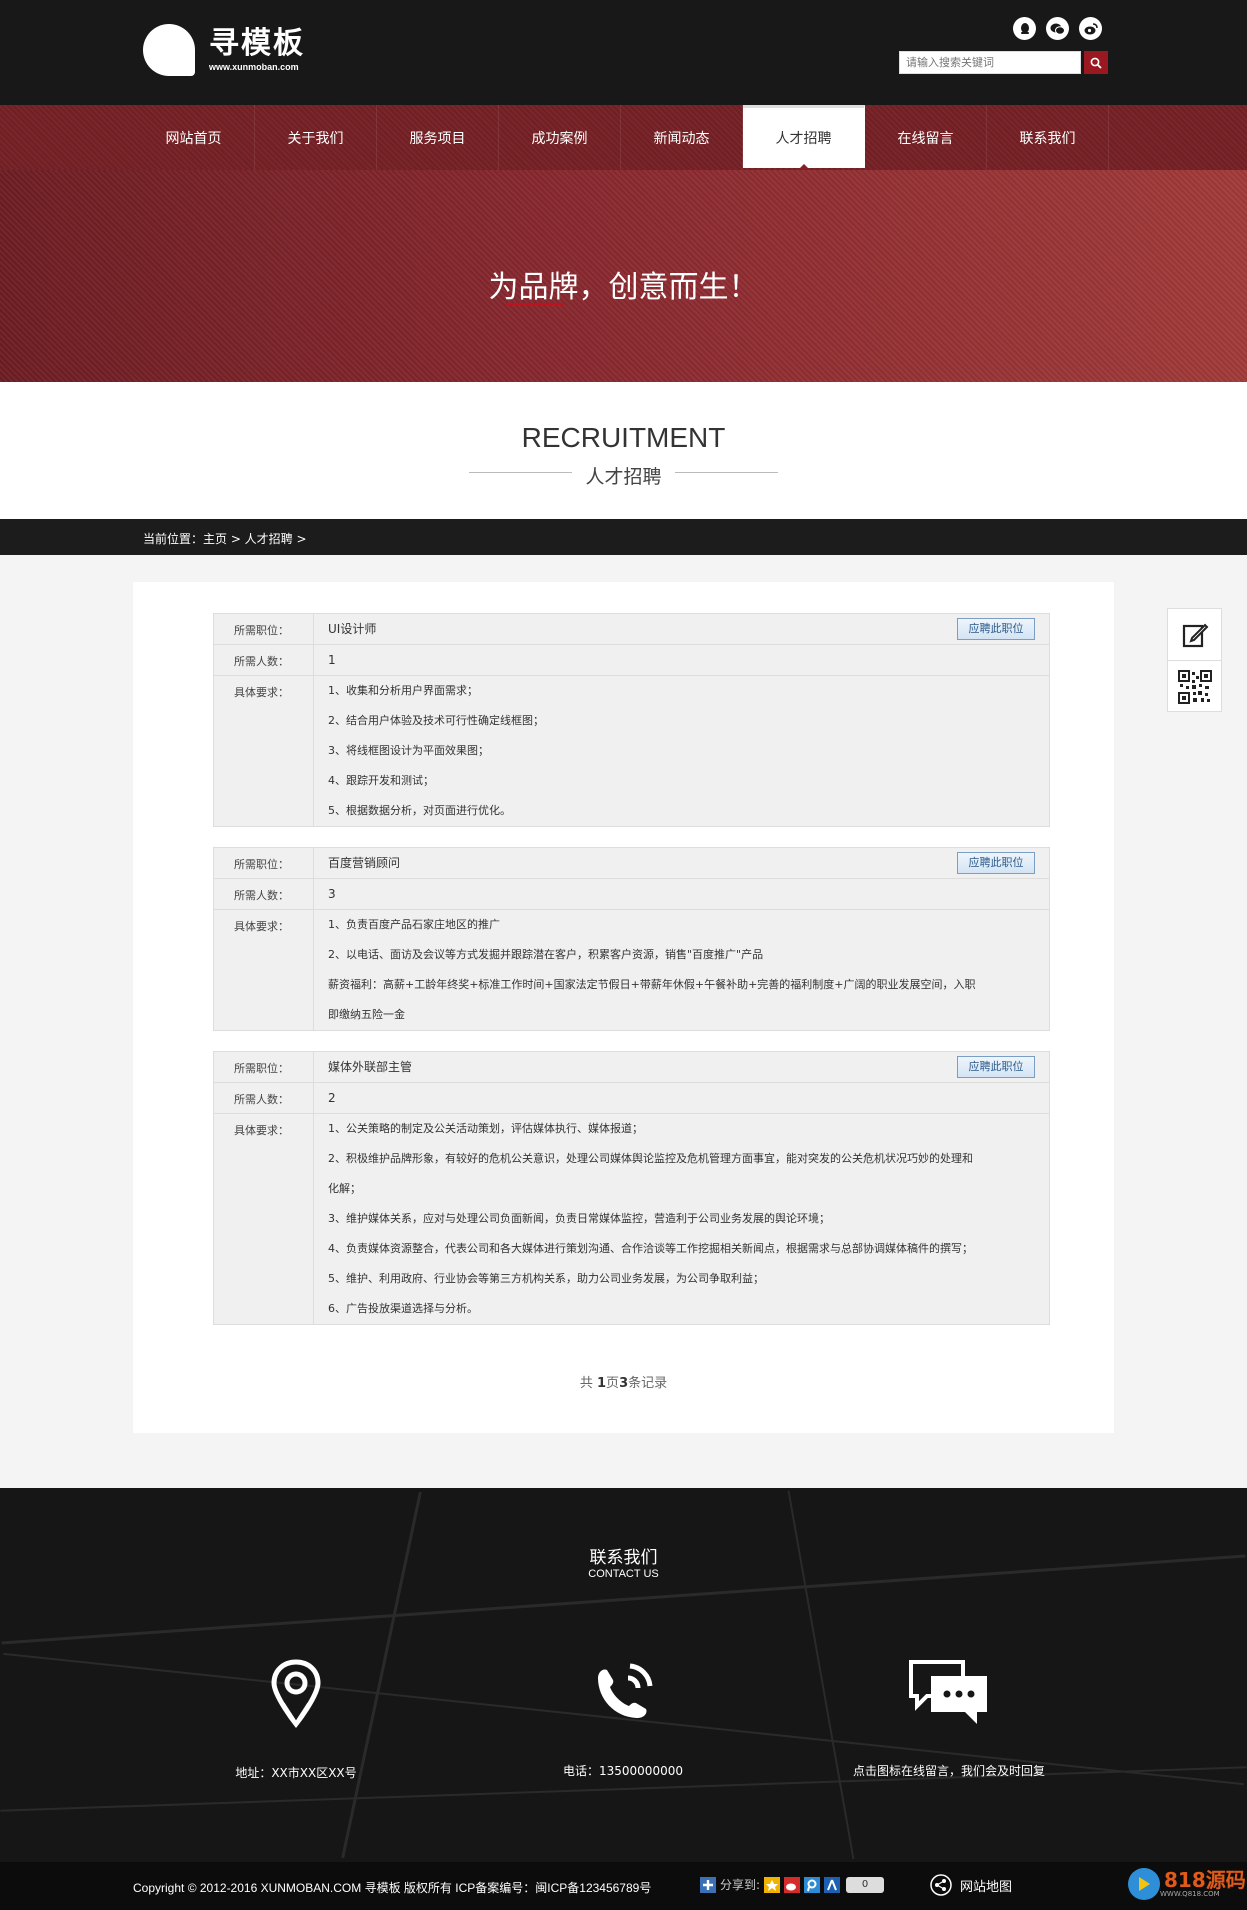 The height and width of the screenshot is (1910, 1247). I want to click on play-icon, so click(1144, 1884).